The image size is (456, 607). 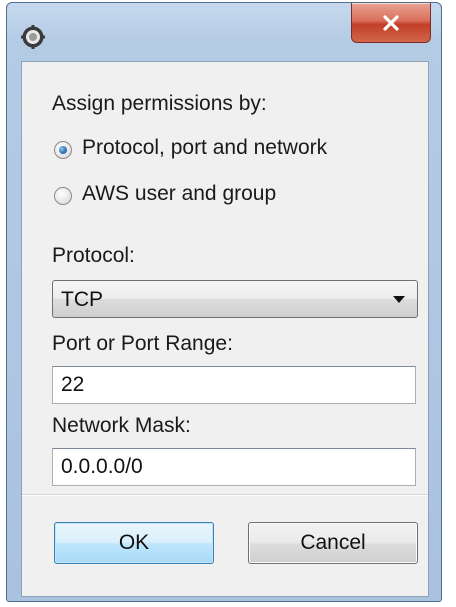 I want to click on gear-icon, so click(x=33, y=37).